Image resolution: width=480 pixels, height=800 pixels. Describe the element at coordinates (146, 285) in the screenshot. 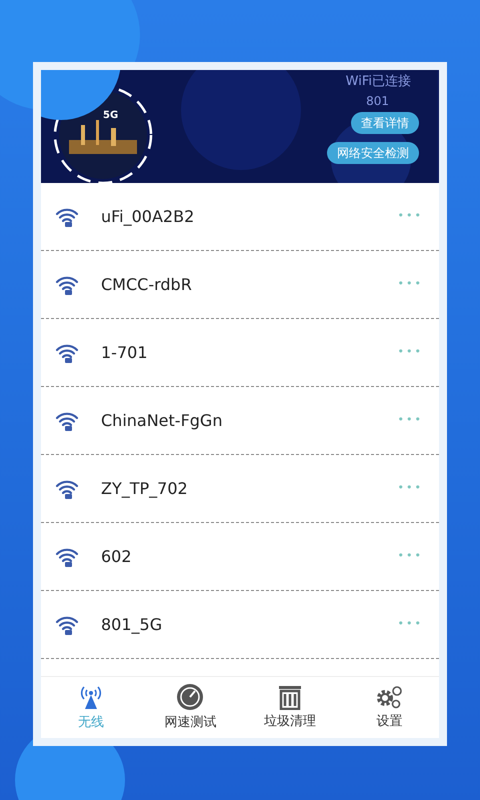

I see `network-name: CMCC-rdbR` at that location.